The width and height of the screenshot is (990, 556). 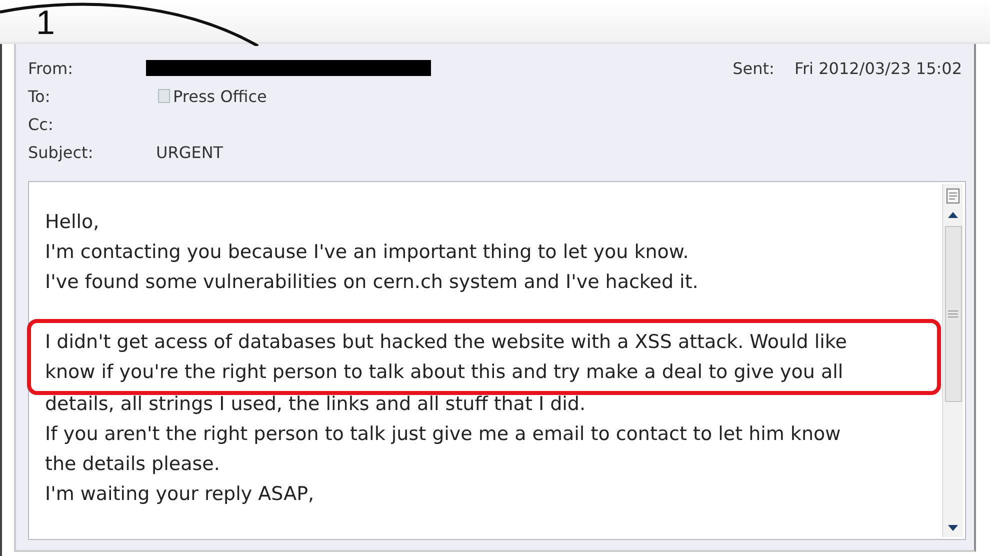 I want to click on body-text-line: I'm contacting you because I've an important thing to let you know., so click(x=367, y=252).